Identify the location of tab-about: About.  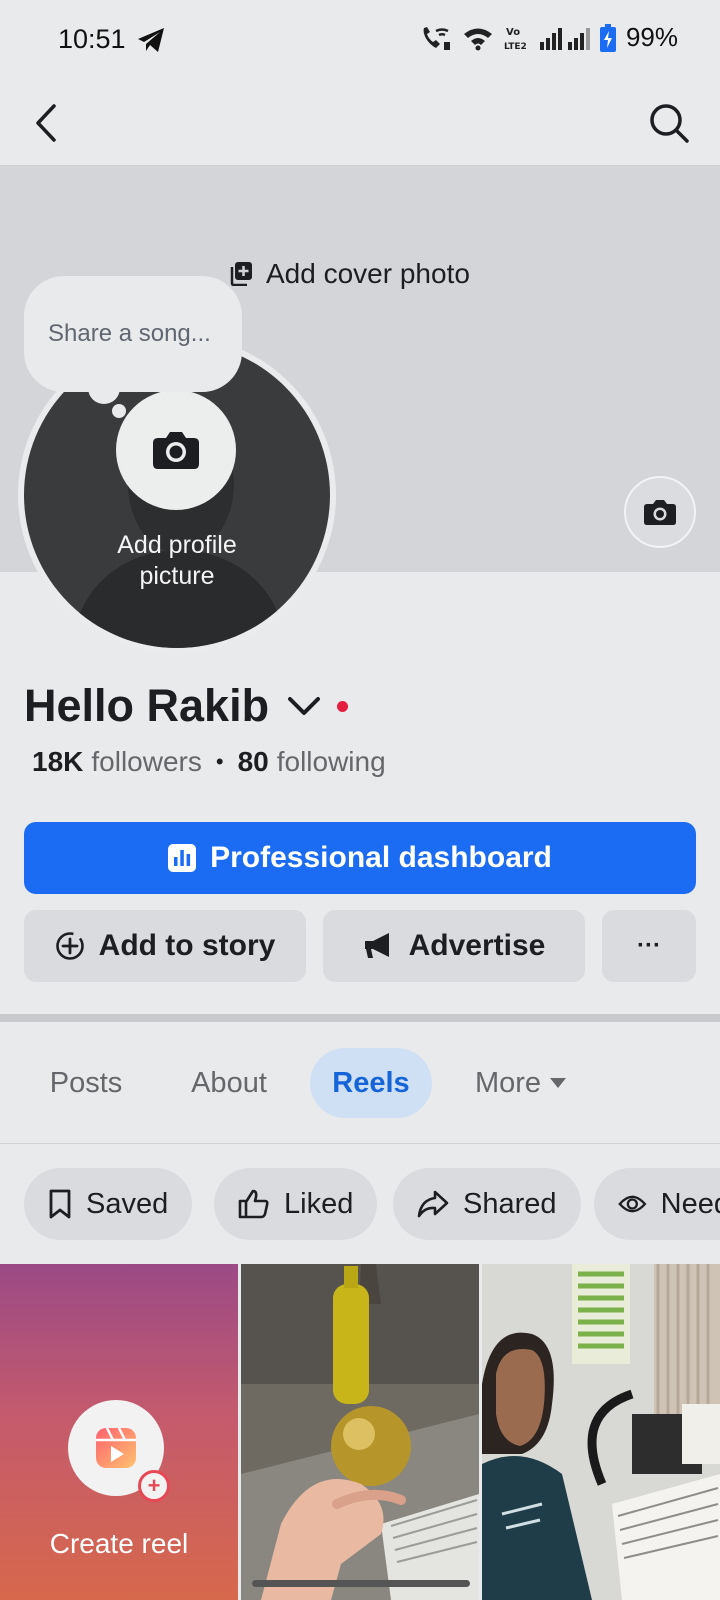
(229, 1083).